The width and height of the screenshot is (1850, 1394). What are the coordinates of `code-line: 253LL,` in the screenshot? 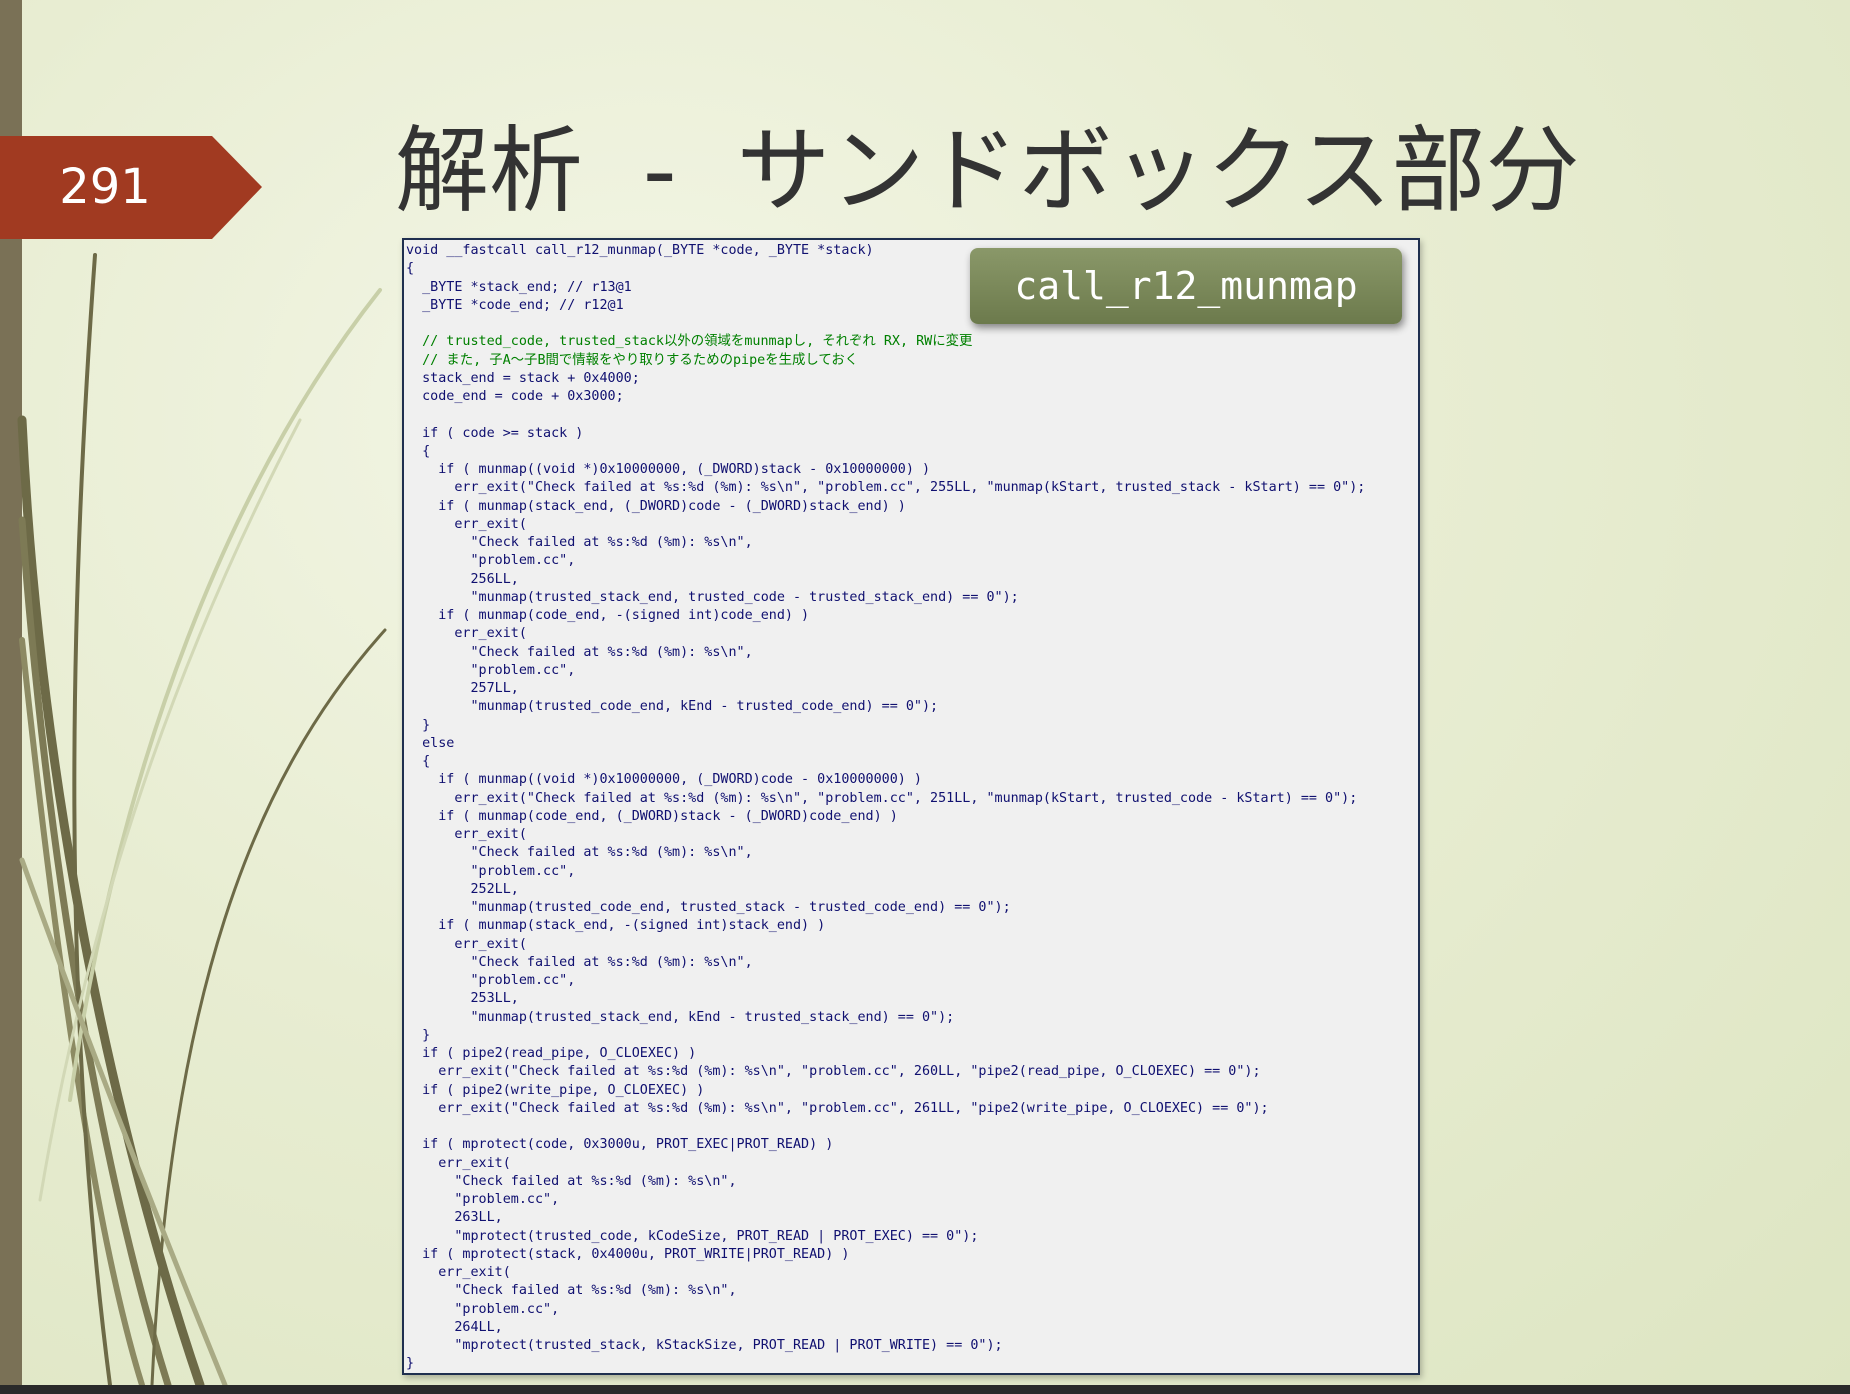 It's located at (462, 999).